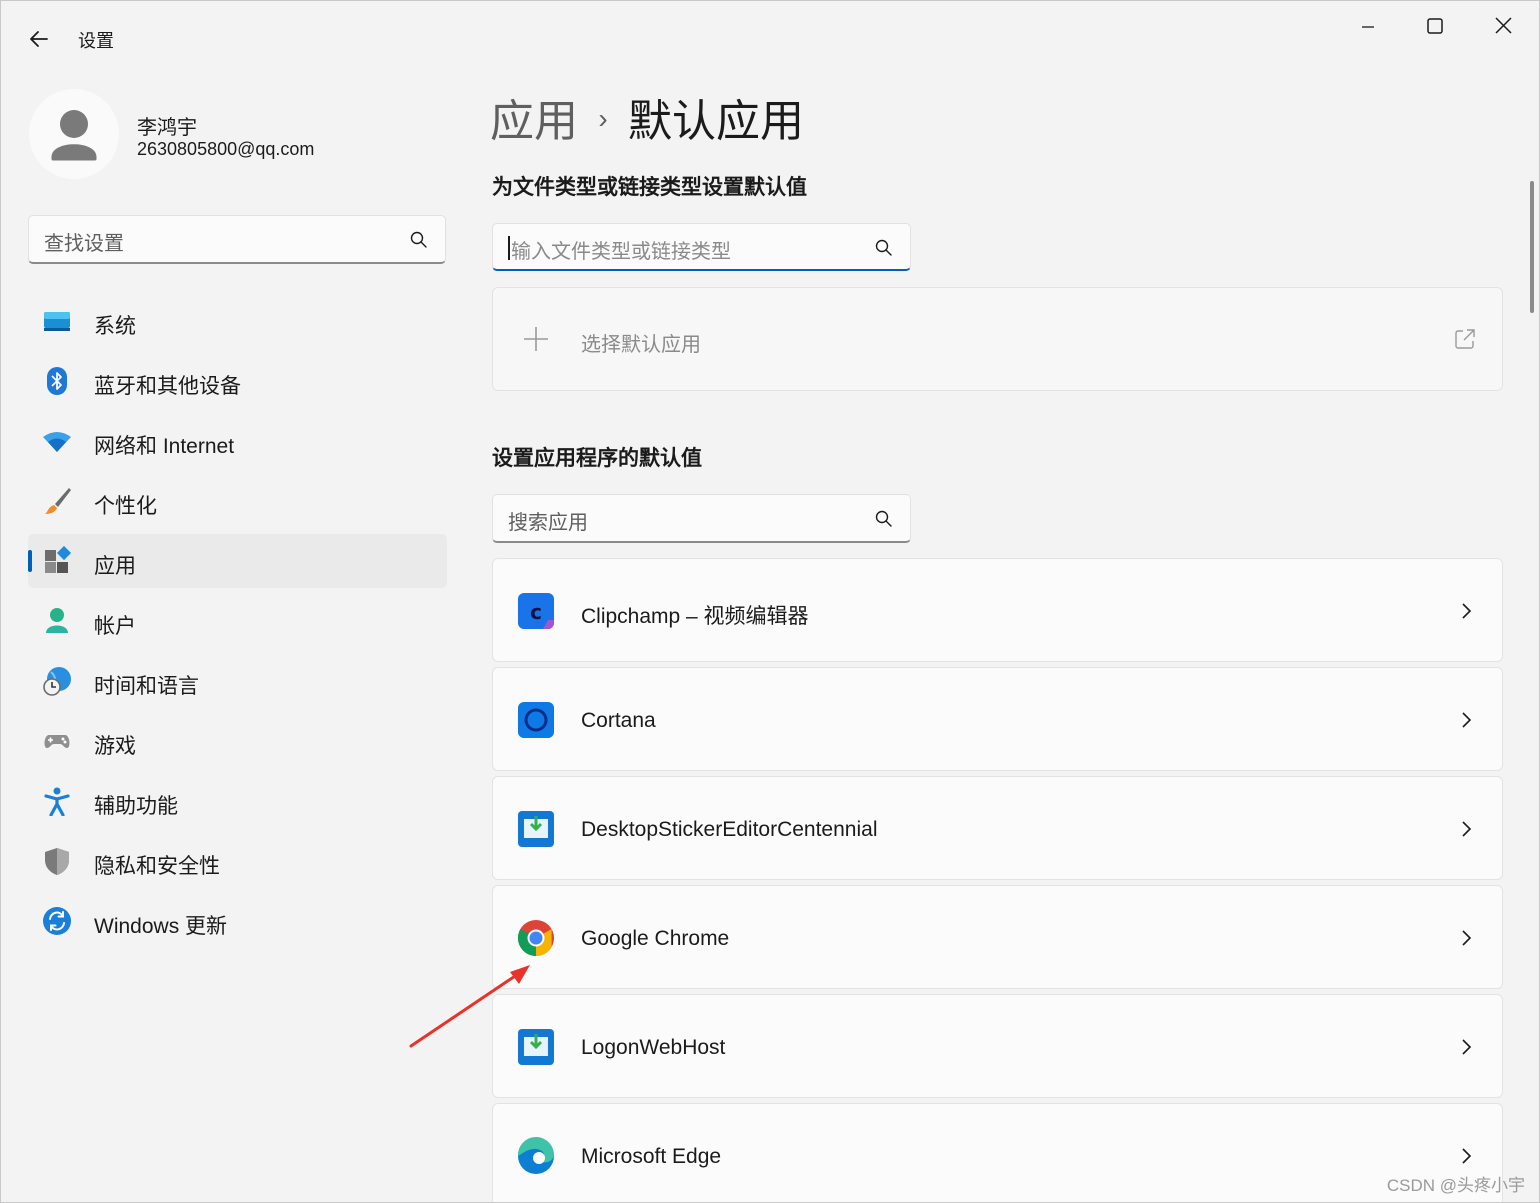  I want to click on person-icon, so click(74, 135).